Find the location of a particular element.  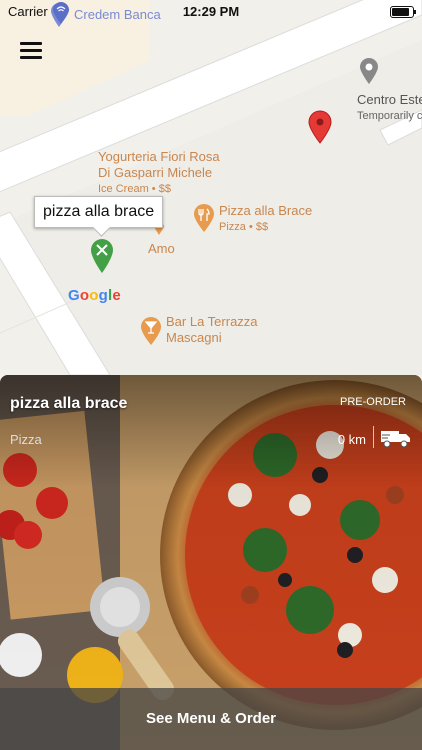

location-marker-icon is located at coordinates (369, 71).